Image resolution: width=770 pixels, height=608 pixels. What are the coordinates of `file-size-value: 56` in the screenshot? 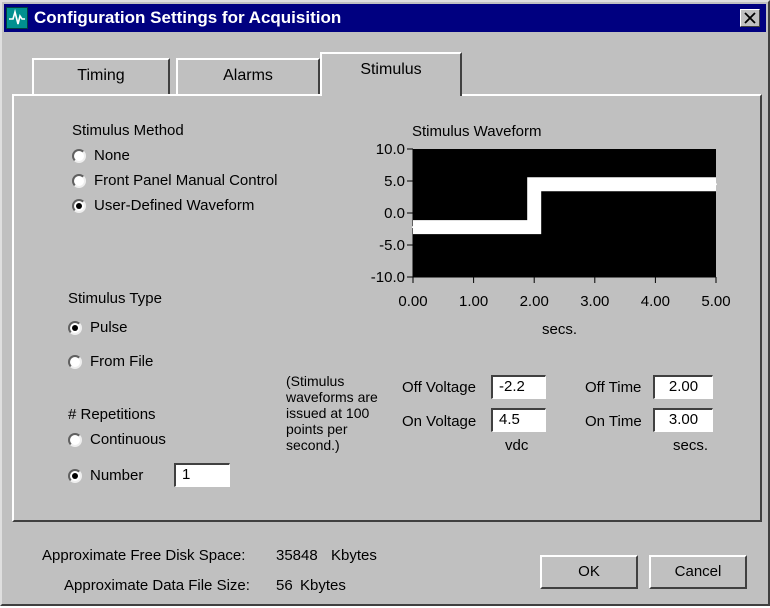 It's located at (284, 585).